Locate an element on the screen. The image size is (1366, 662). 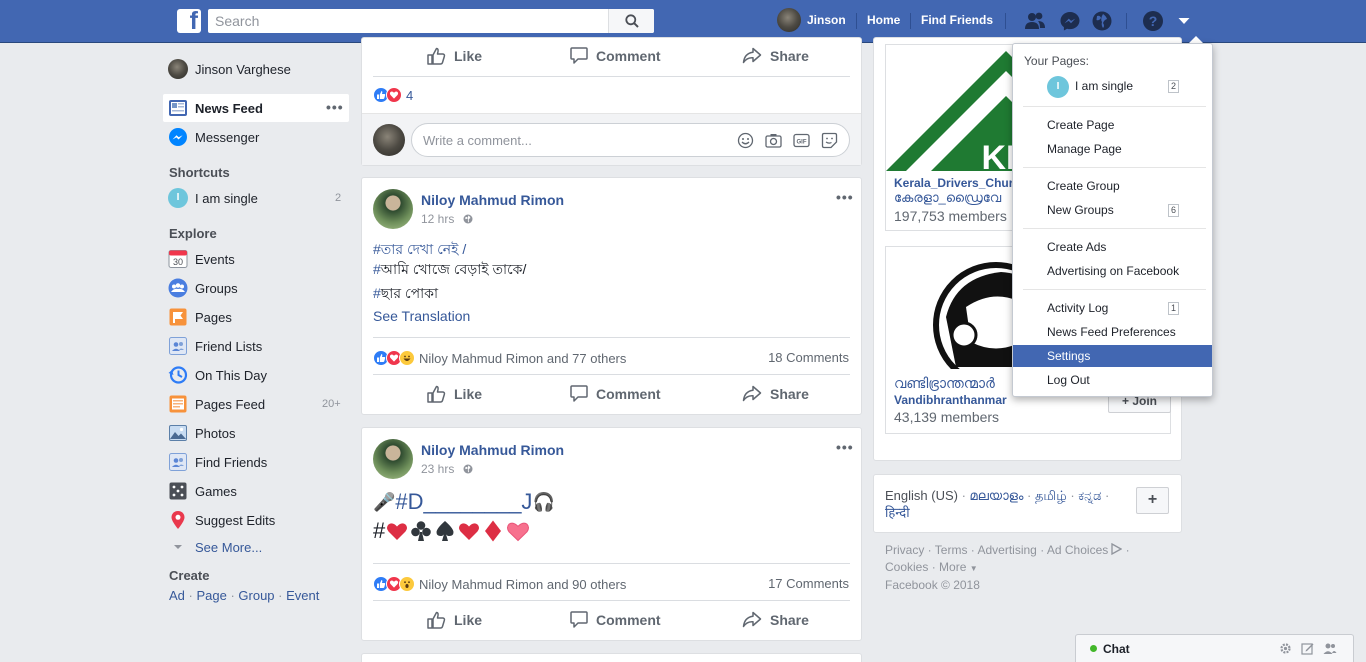
reaction-summary: 4 is located at coordinates (393, 95).